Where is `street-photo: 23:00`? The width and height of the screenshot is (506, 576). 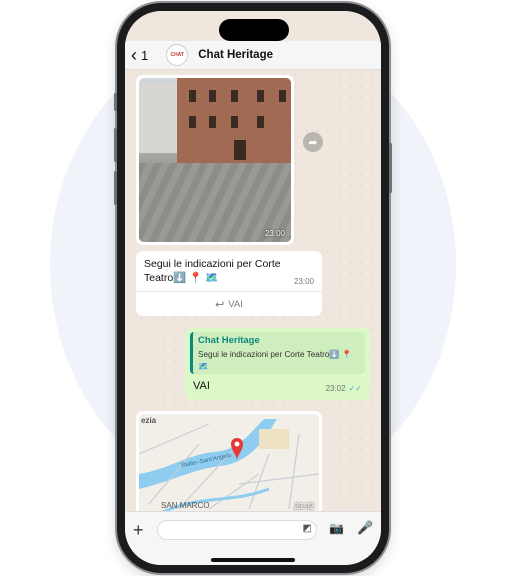 street-photo: 23:00 is located at coordinates (215, 160).